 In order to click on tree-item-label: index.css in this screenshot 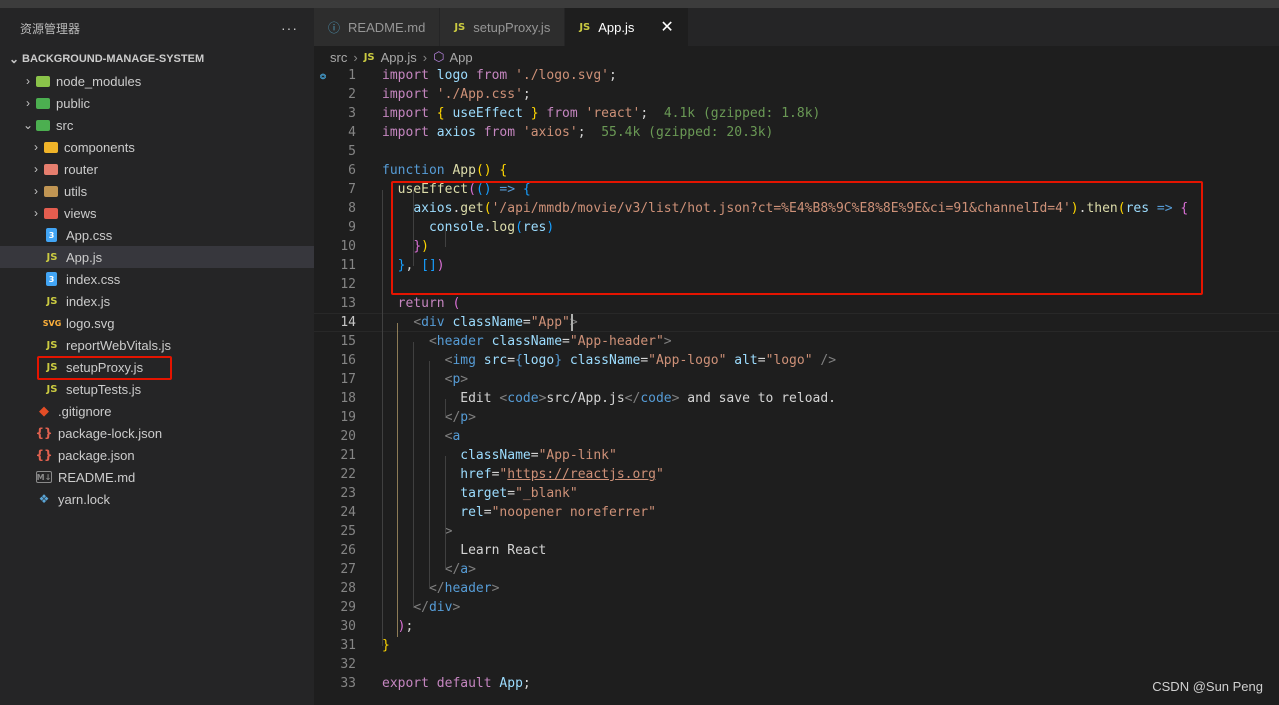, I will do `click(93, 279)`.